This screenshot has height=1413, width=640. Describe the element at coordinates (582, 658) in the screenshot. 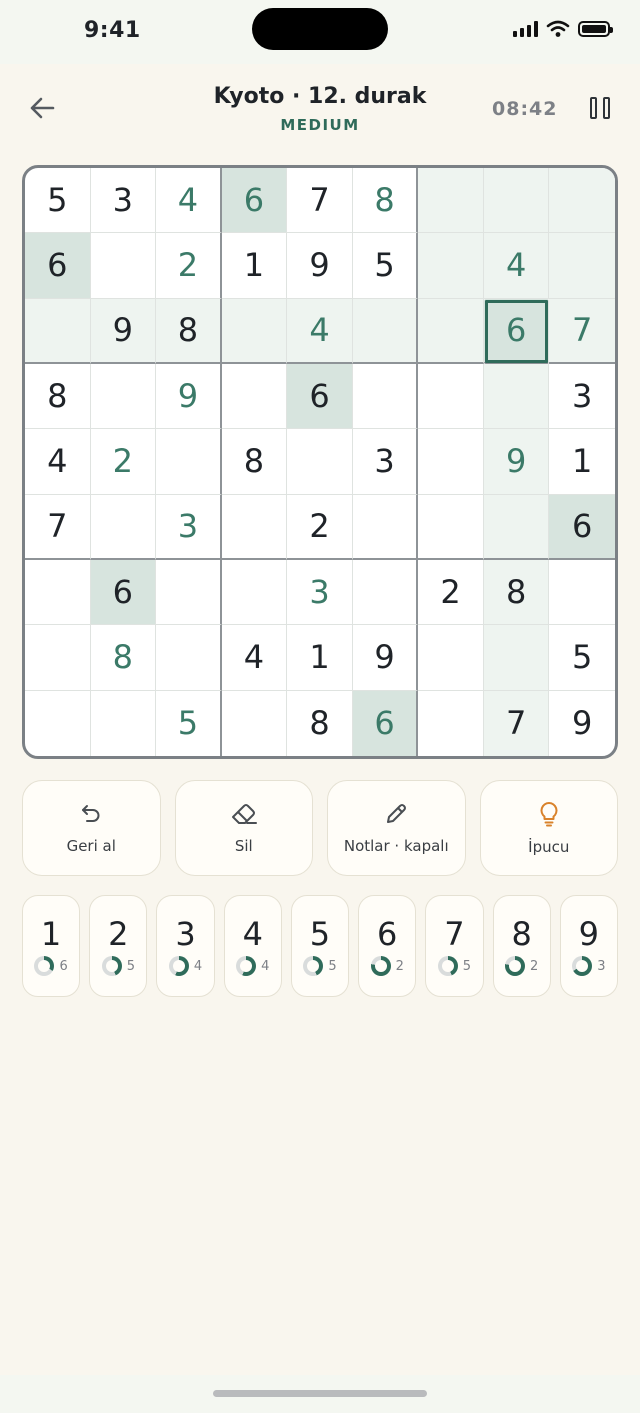

I see `sudoku-cell-r8c9: 5` at that location.